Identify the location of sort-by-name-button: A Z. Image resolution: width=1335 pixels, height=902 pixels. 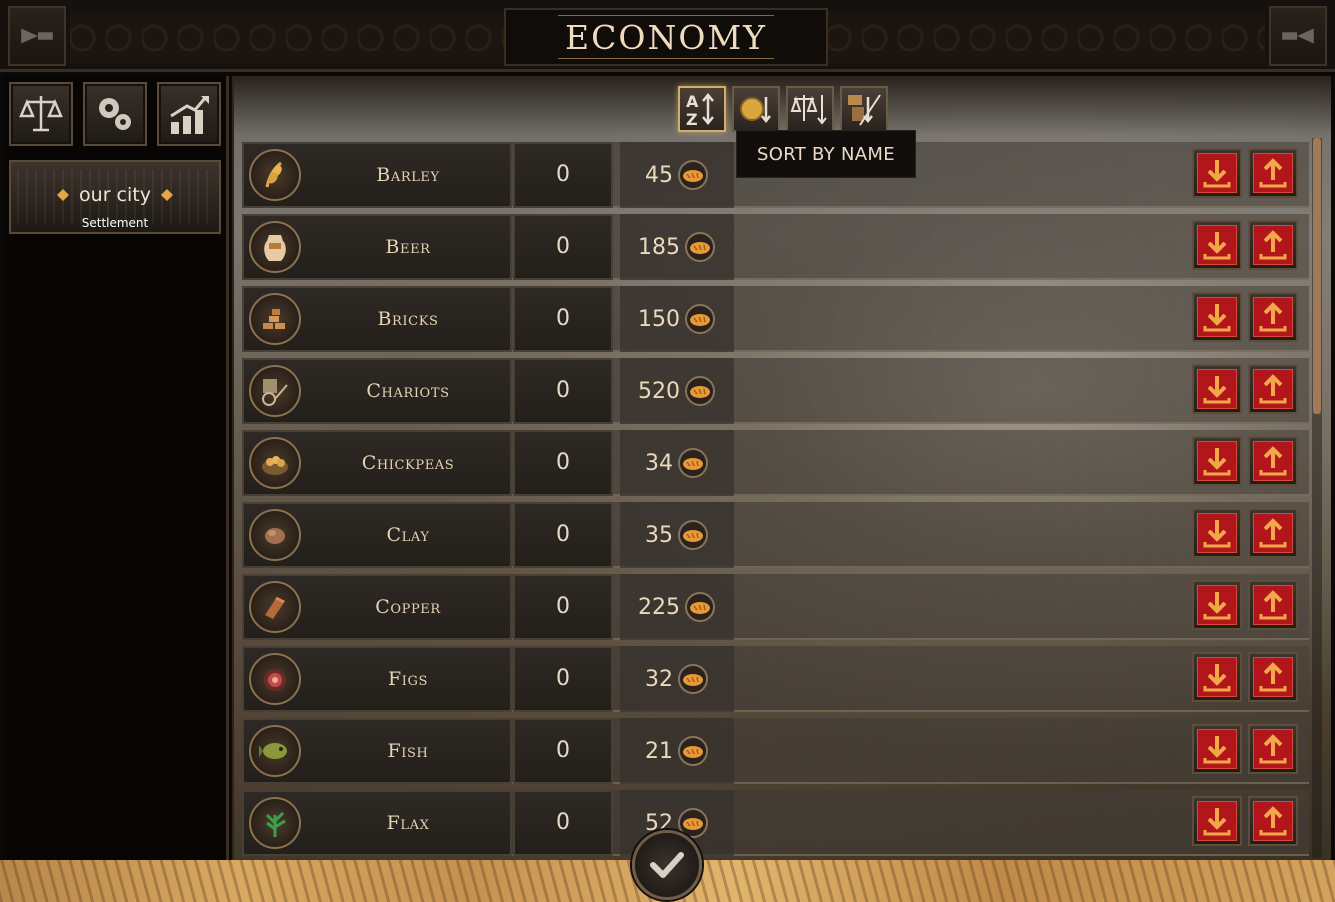
(702, 109).